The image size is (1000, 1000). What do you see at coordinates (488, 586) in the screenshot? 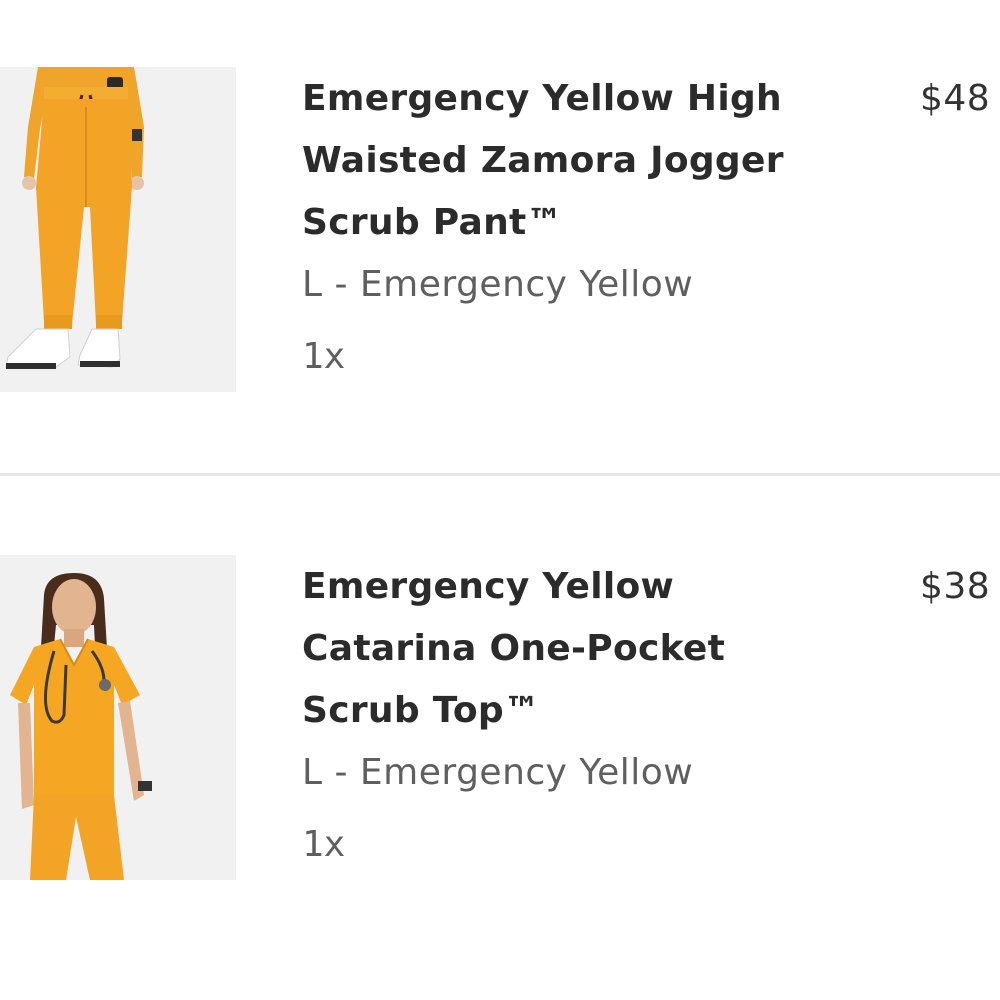
I see `product-name-line: Emergency Yellow` at bounding box center [488, 586].